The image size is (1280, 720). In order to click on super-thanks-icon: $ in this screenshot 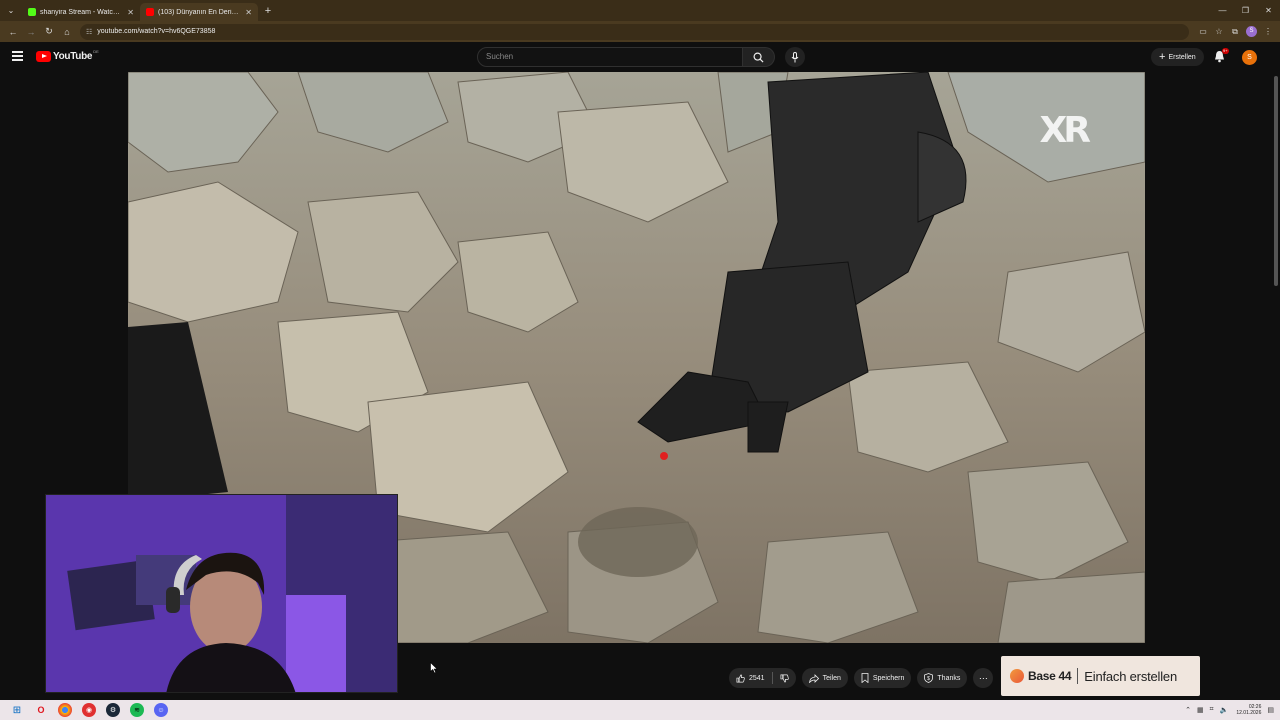, I will do `click(929, 678)`.